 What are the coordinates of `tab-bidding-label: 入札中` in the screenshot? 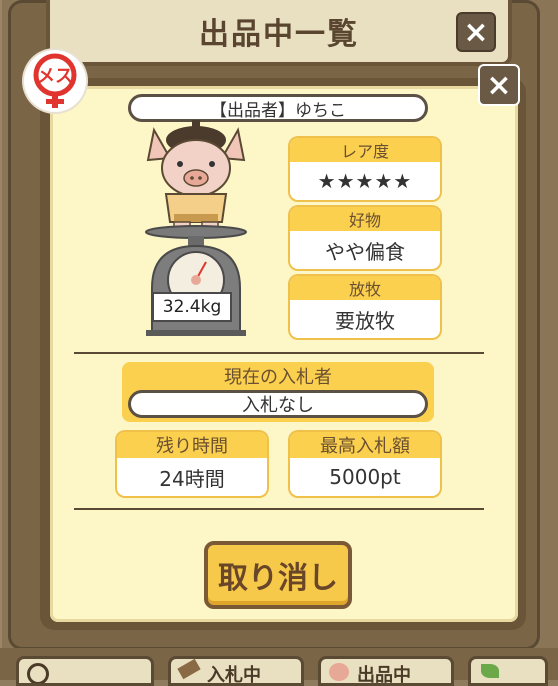 It's located at (234, 675).